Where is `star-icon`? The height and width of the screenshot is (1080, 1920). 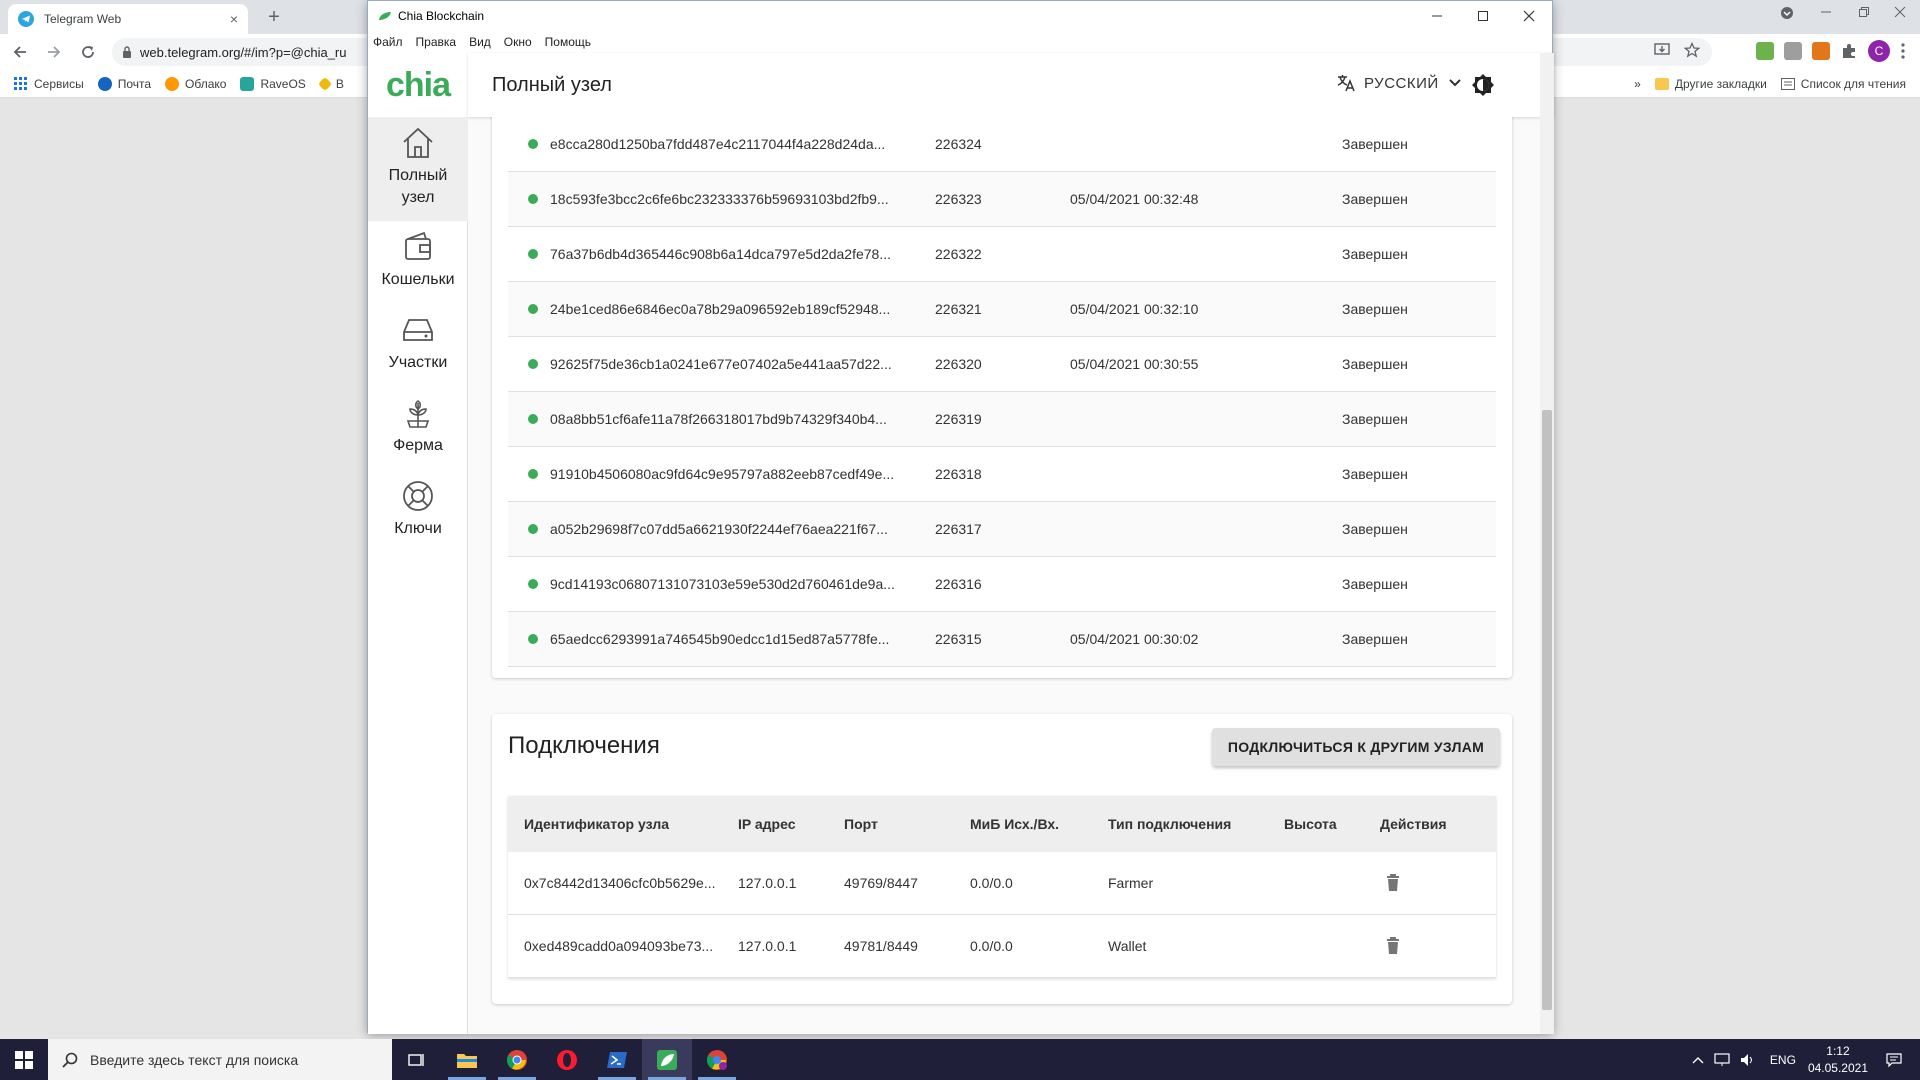
star-icon is located at coordinates (1692, 50).